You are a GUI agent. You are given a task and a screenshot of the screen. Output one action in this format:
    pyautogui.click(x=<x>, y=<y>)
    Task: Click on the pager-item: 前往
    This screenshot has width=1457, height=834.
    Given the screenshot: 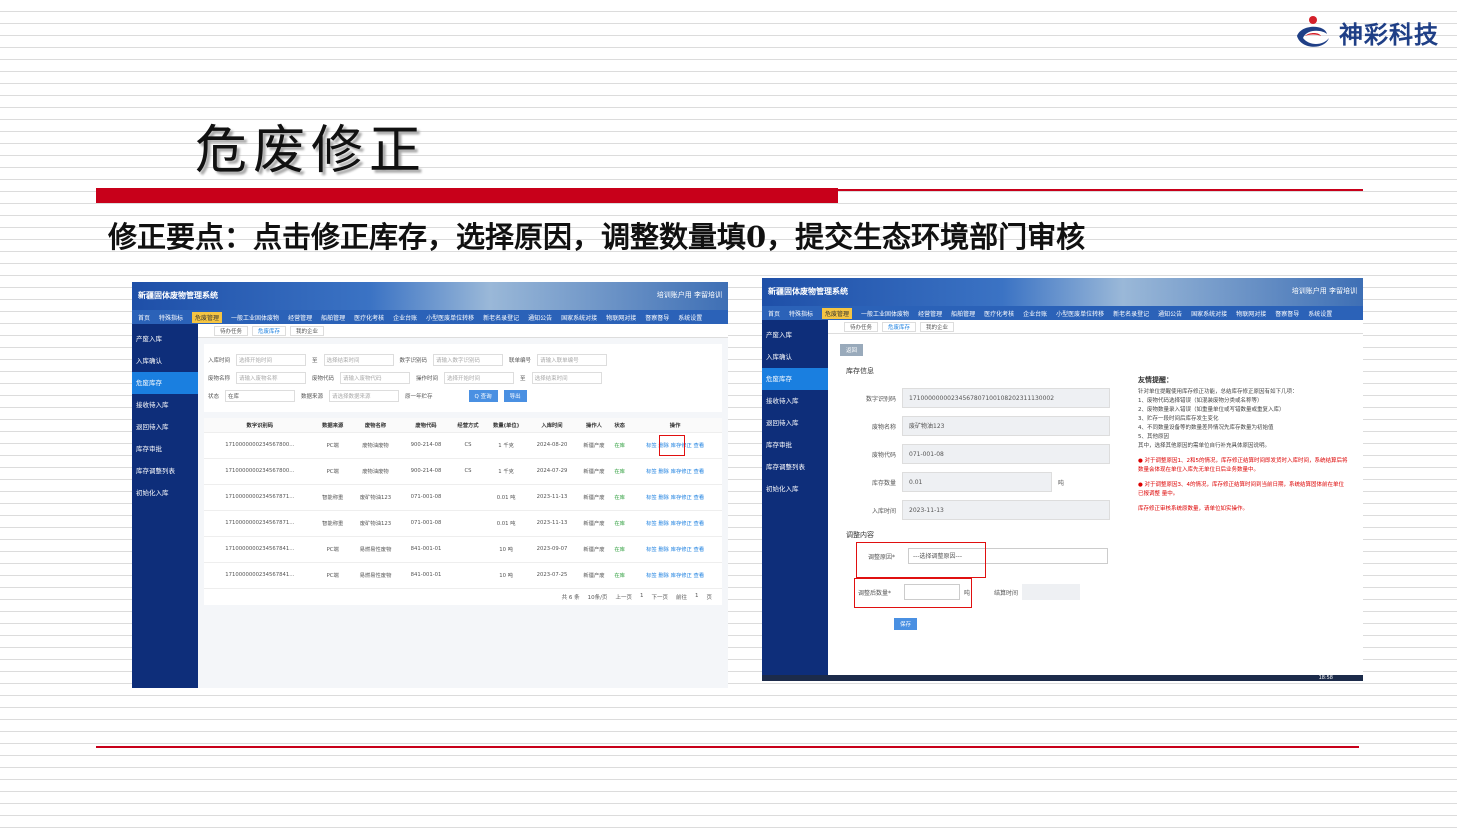 What is the action you would take?
    pyautogui.click(x=681, y=597)
    